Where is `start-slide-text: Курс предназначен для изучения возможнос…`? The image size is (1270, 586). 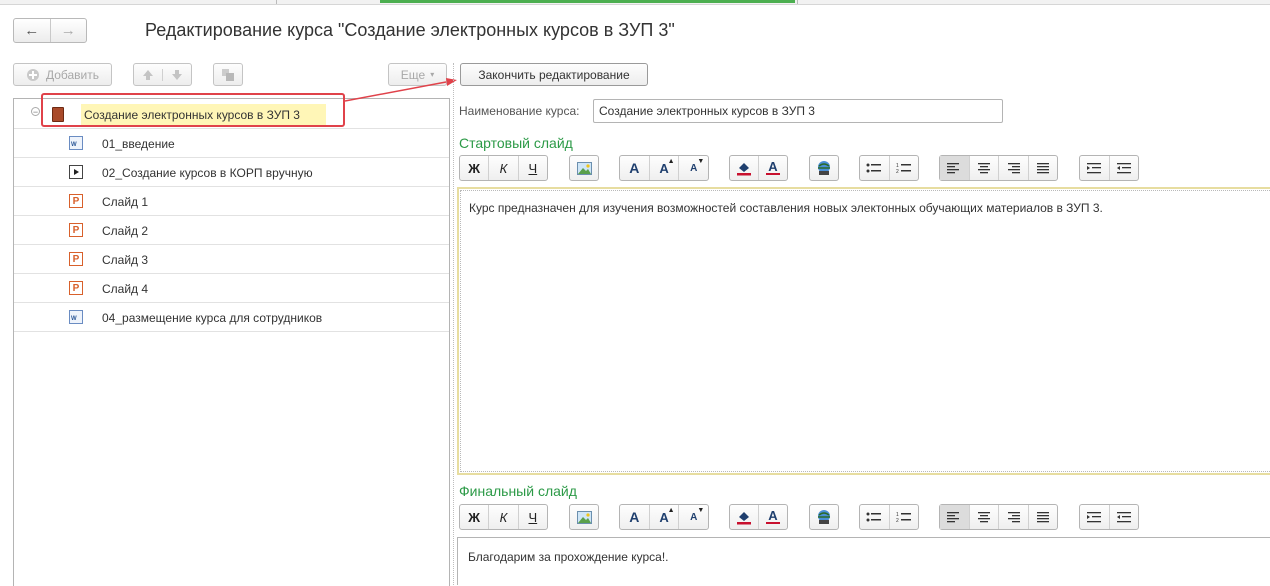 start-slide-text: Курс предназначен для изучения возможнос… is located at coordinates (786, 208).